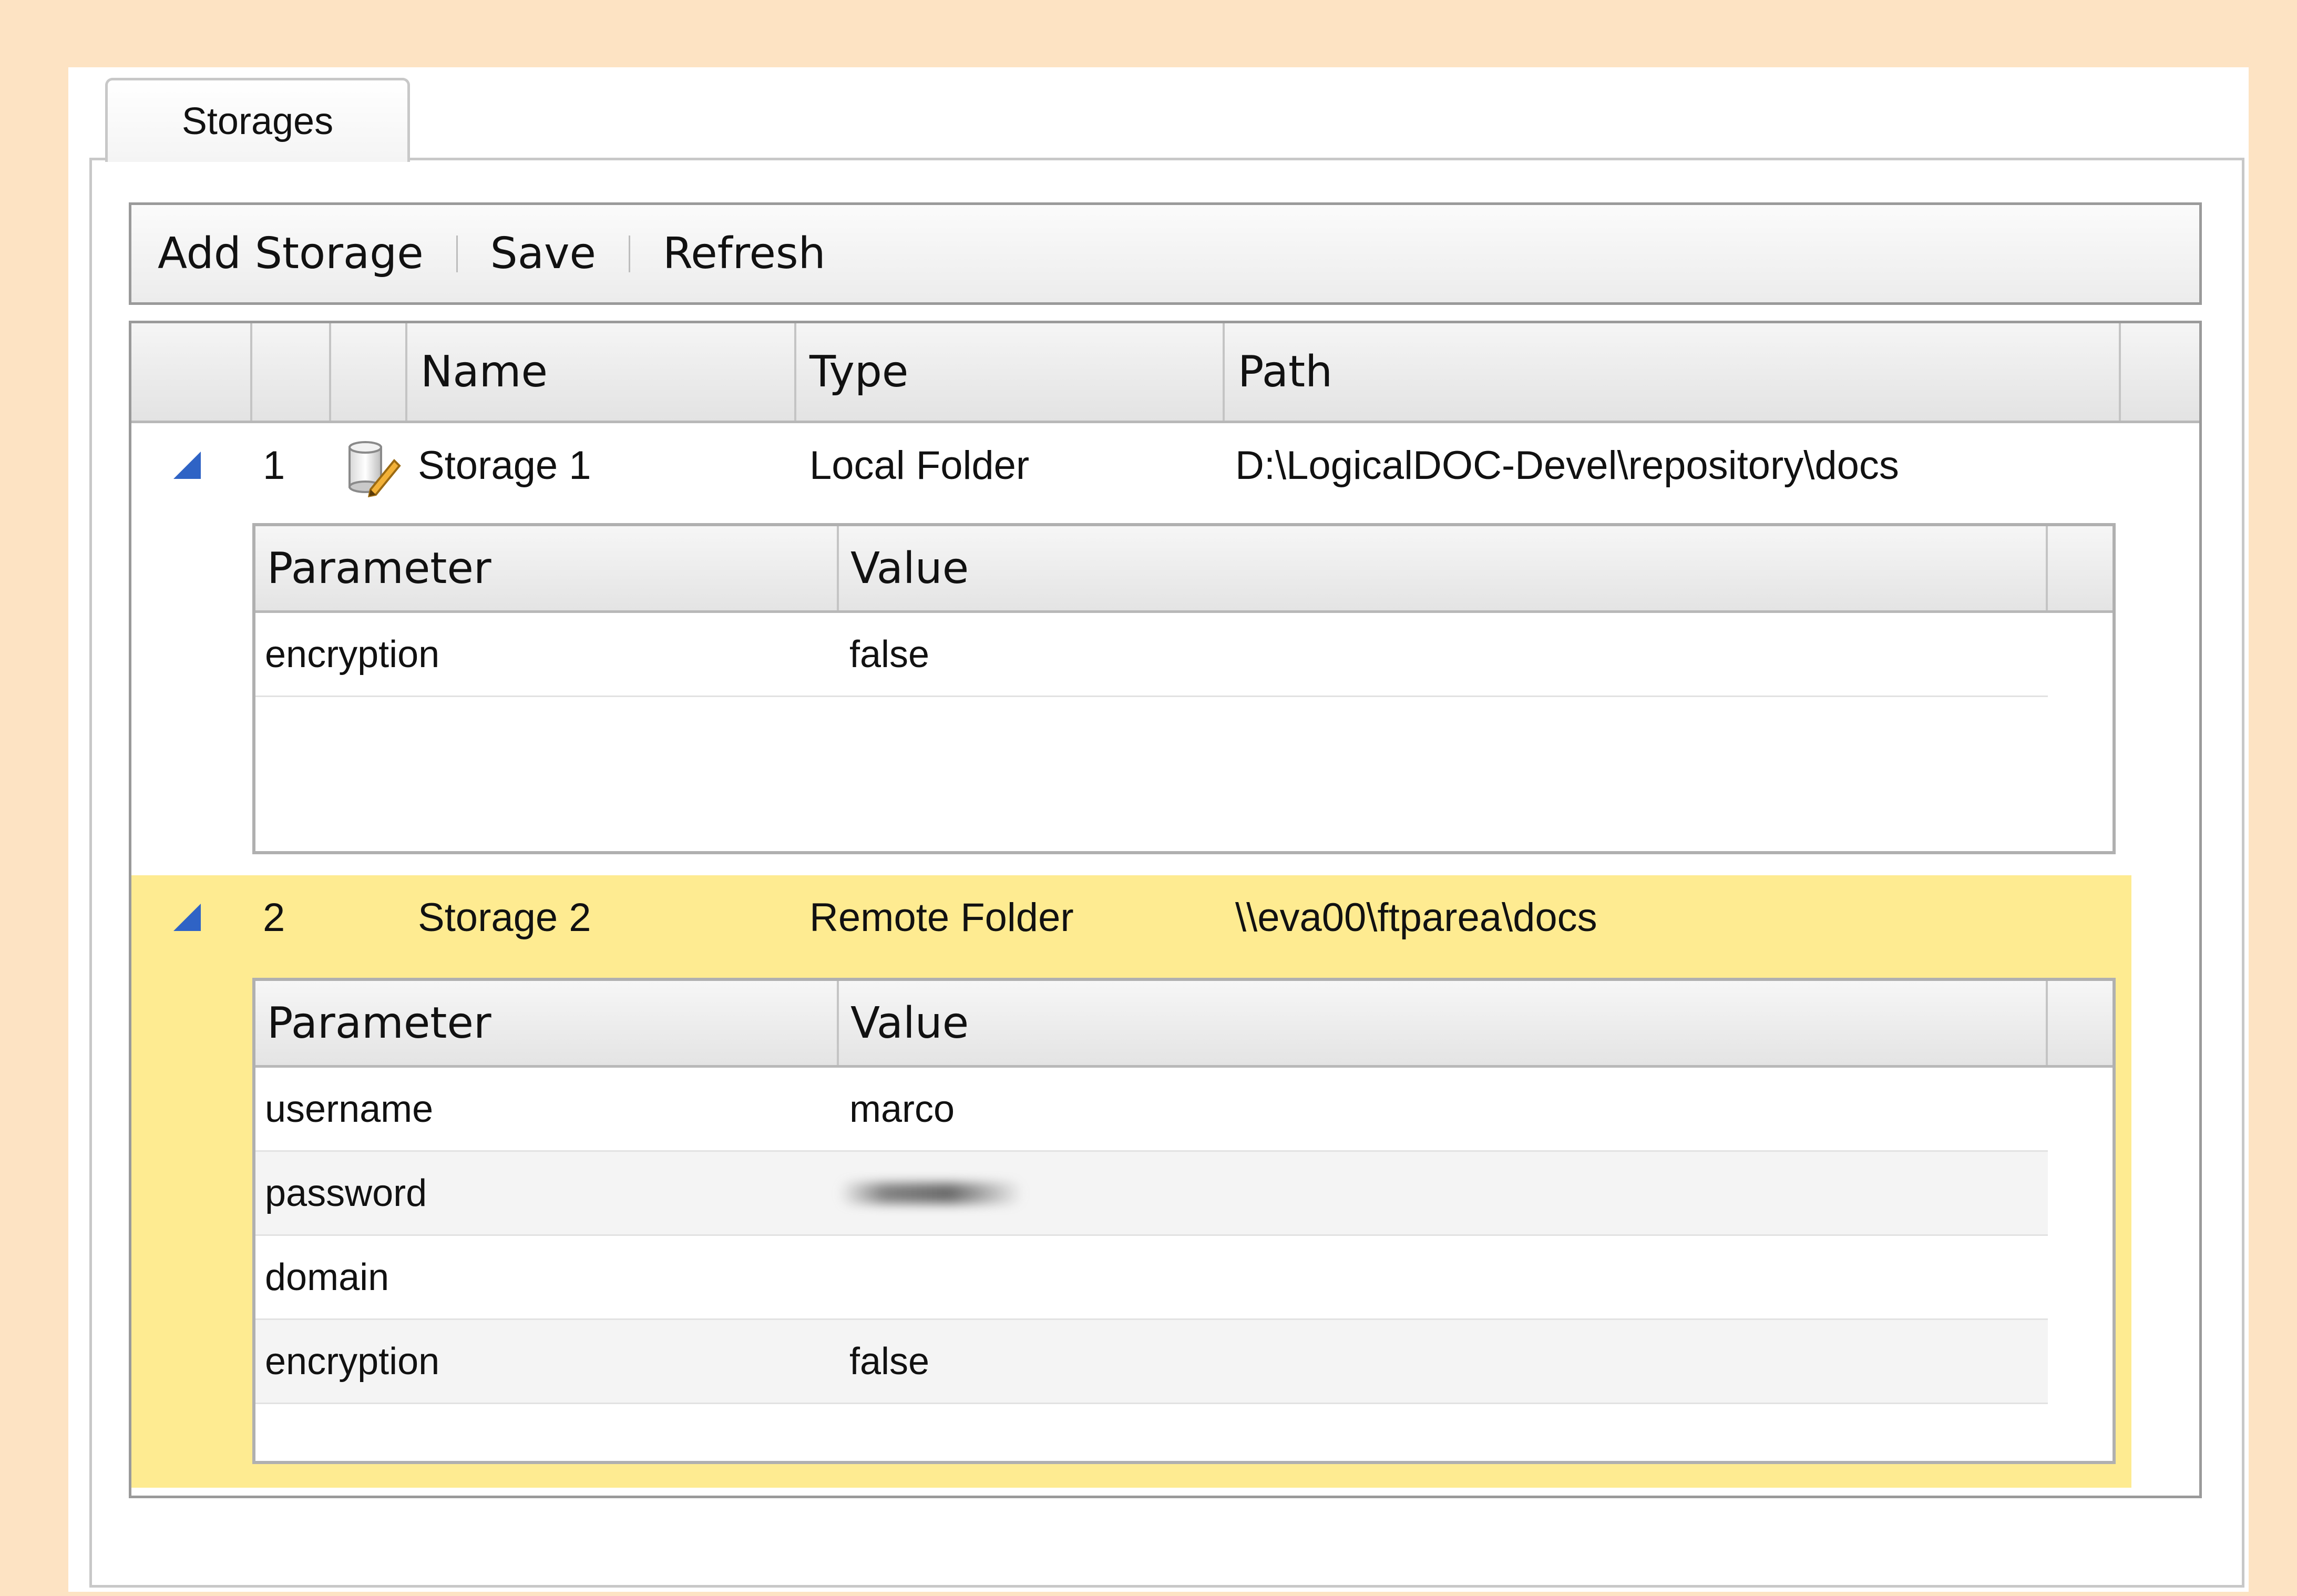 This screenshot has width=2297, height=1596. Describe the element at coordinates (1151, 1194) in the screenshot. I see `parameter-row: password` at that location.